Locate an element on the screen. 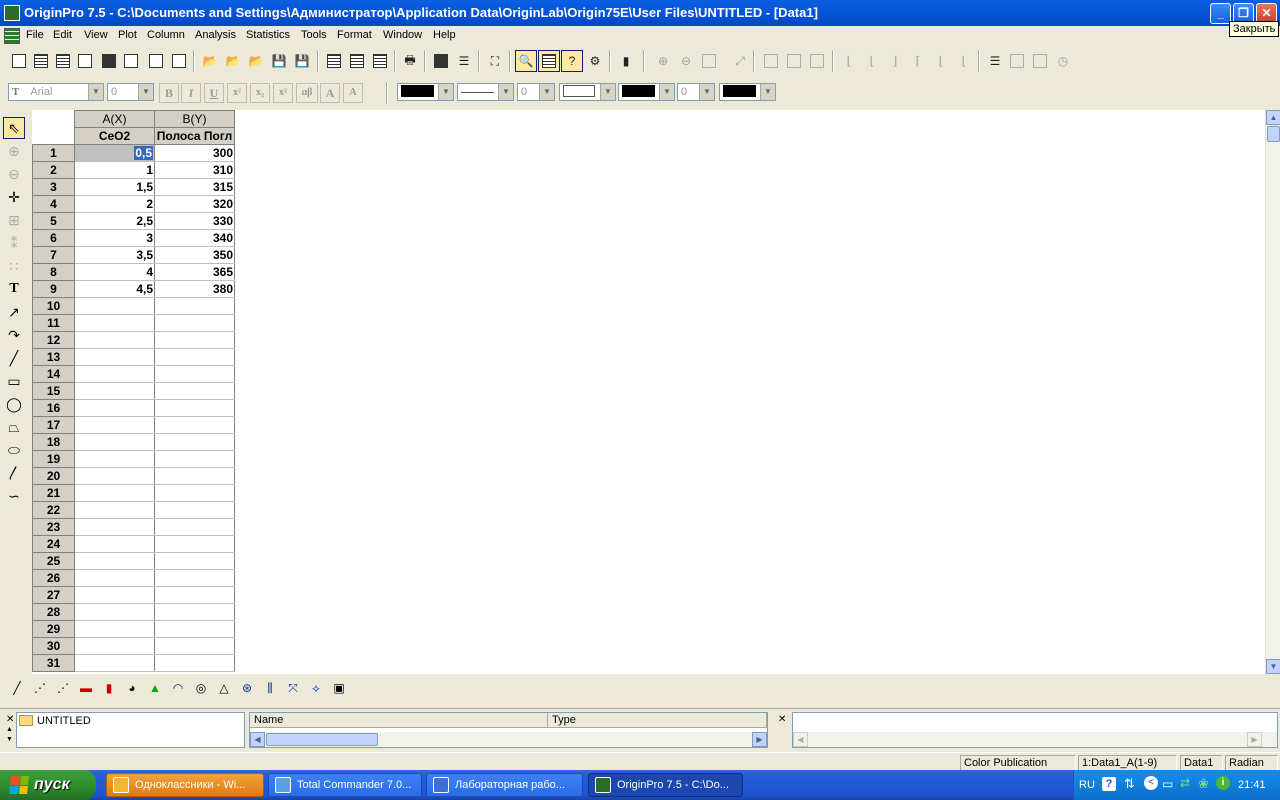 This screenshot has width=1280, height=800. name-column-header: Name is located at coordinates (399, 720).